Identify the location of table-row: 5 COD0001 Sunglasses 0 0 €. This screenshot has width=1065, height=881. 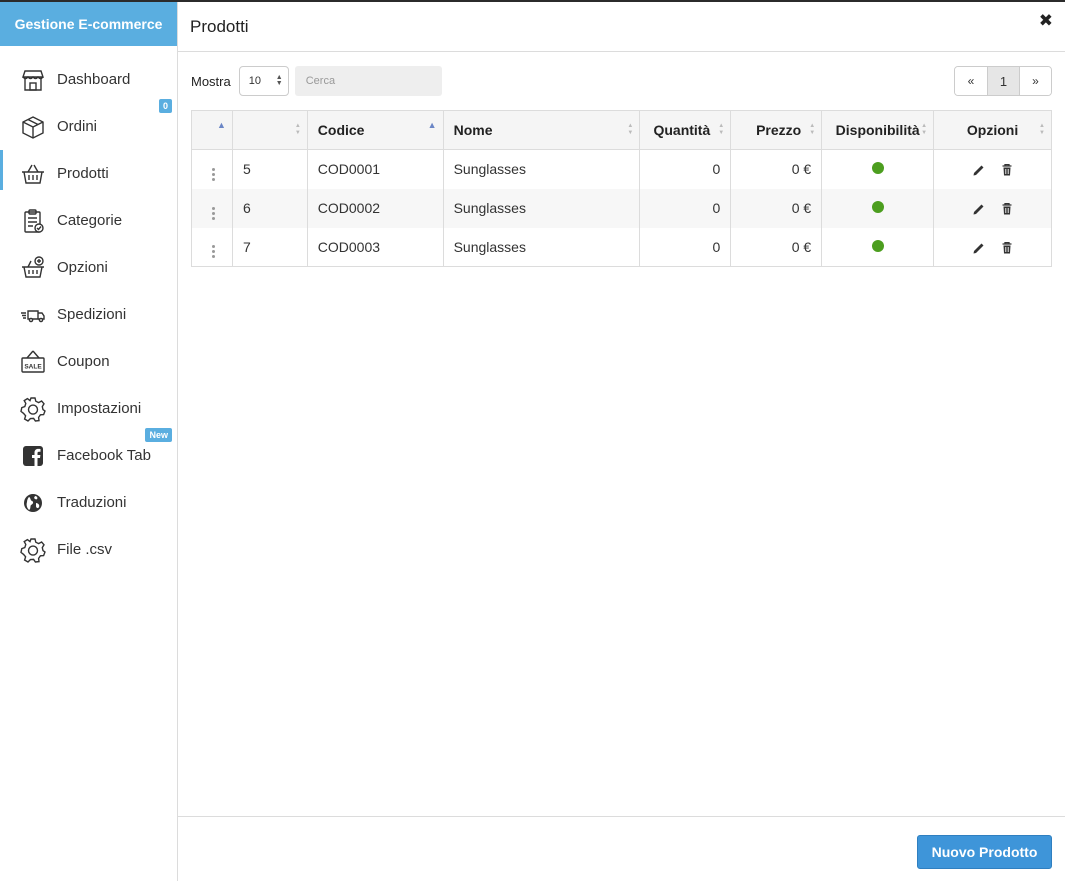
(622, 169).